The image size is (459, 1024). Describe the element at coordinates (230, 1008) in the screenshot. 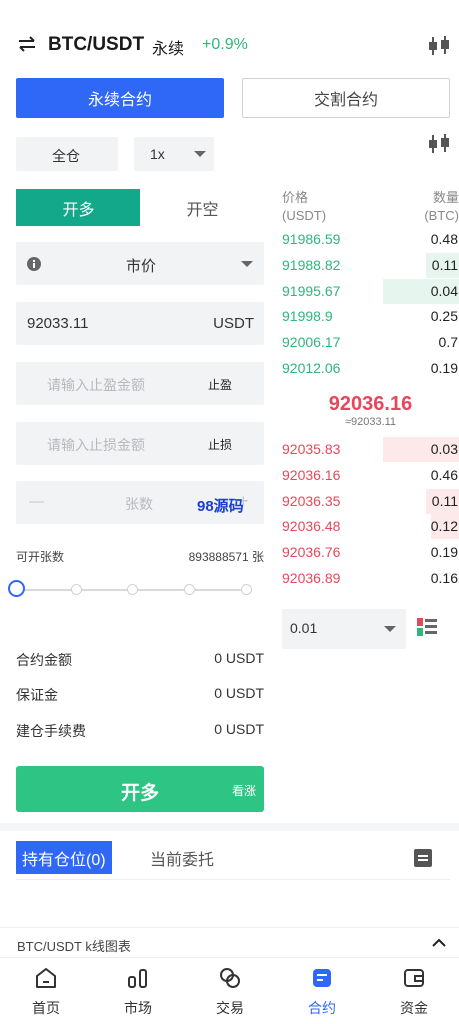

I see `nav-label: 交易` at that location.